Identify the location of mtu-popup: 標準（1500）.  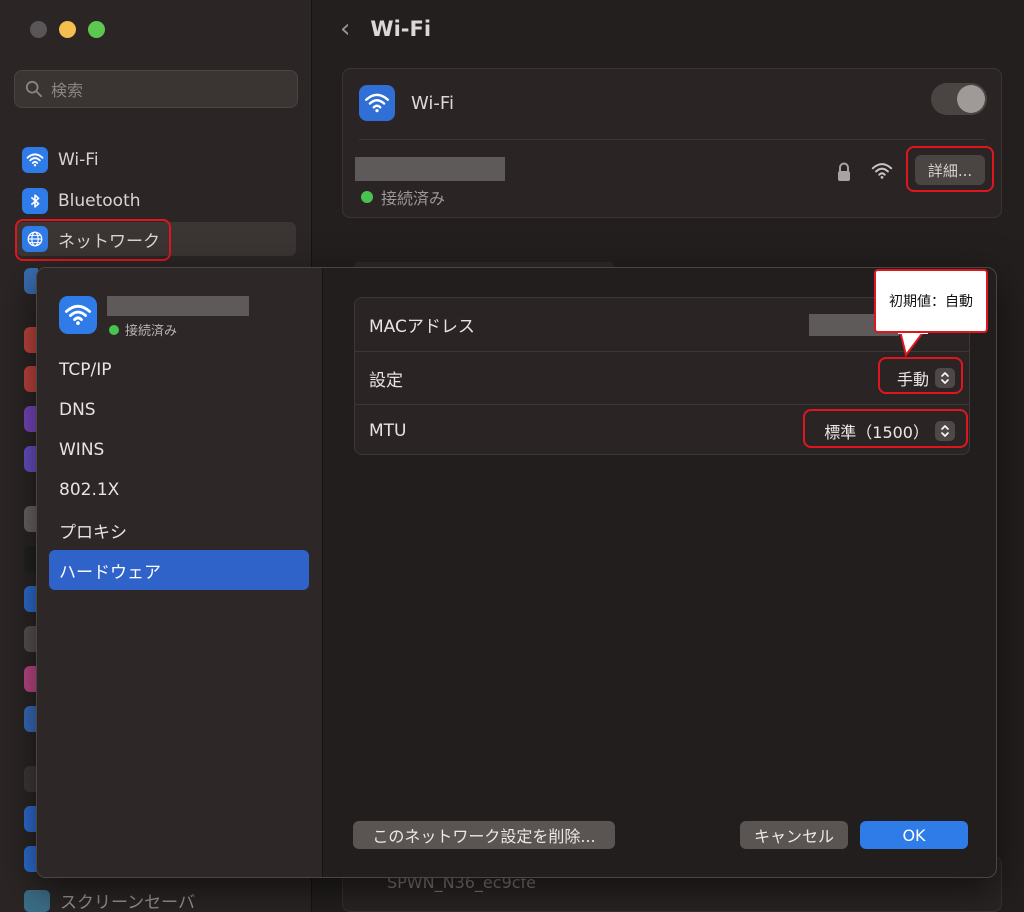
(889, 431).